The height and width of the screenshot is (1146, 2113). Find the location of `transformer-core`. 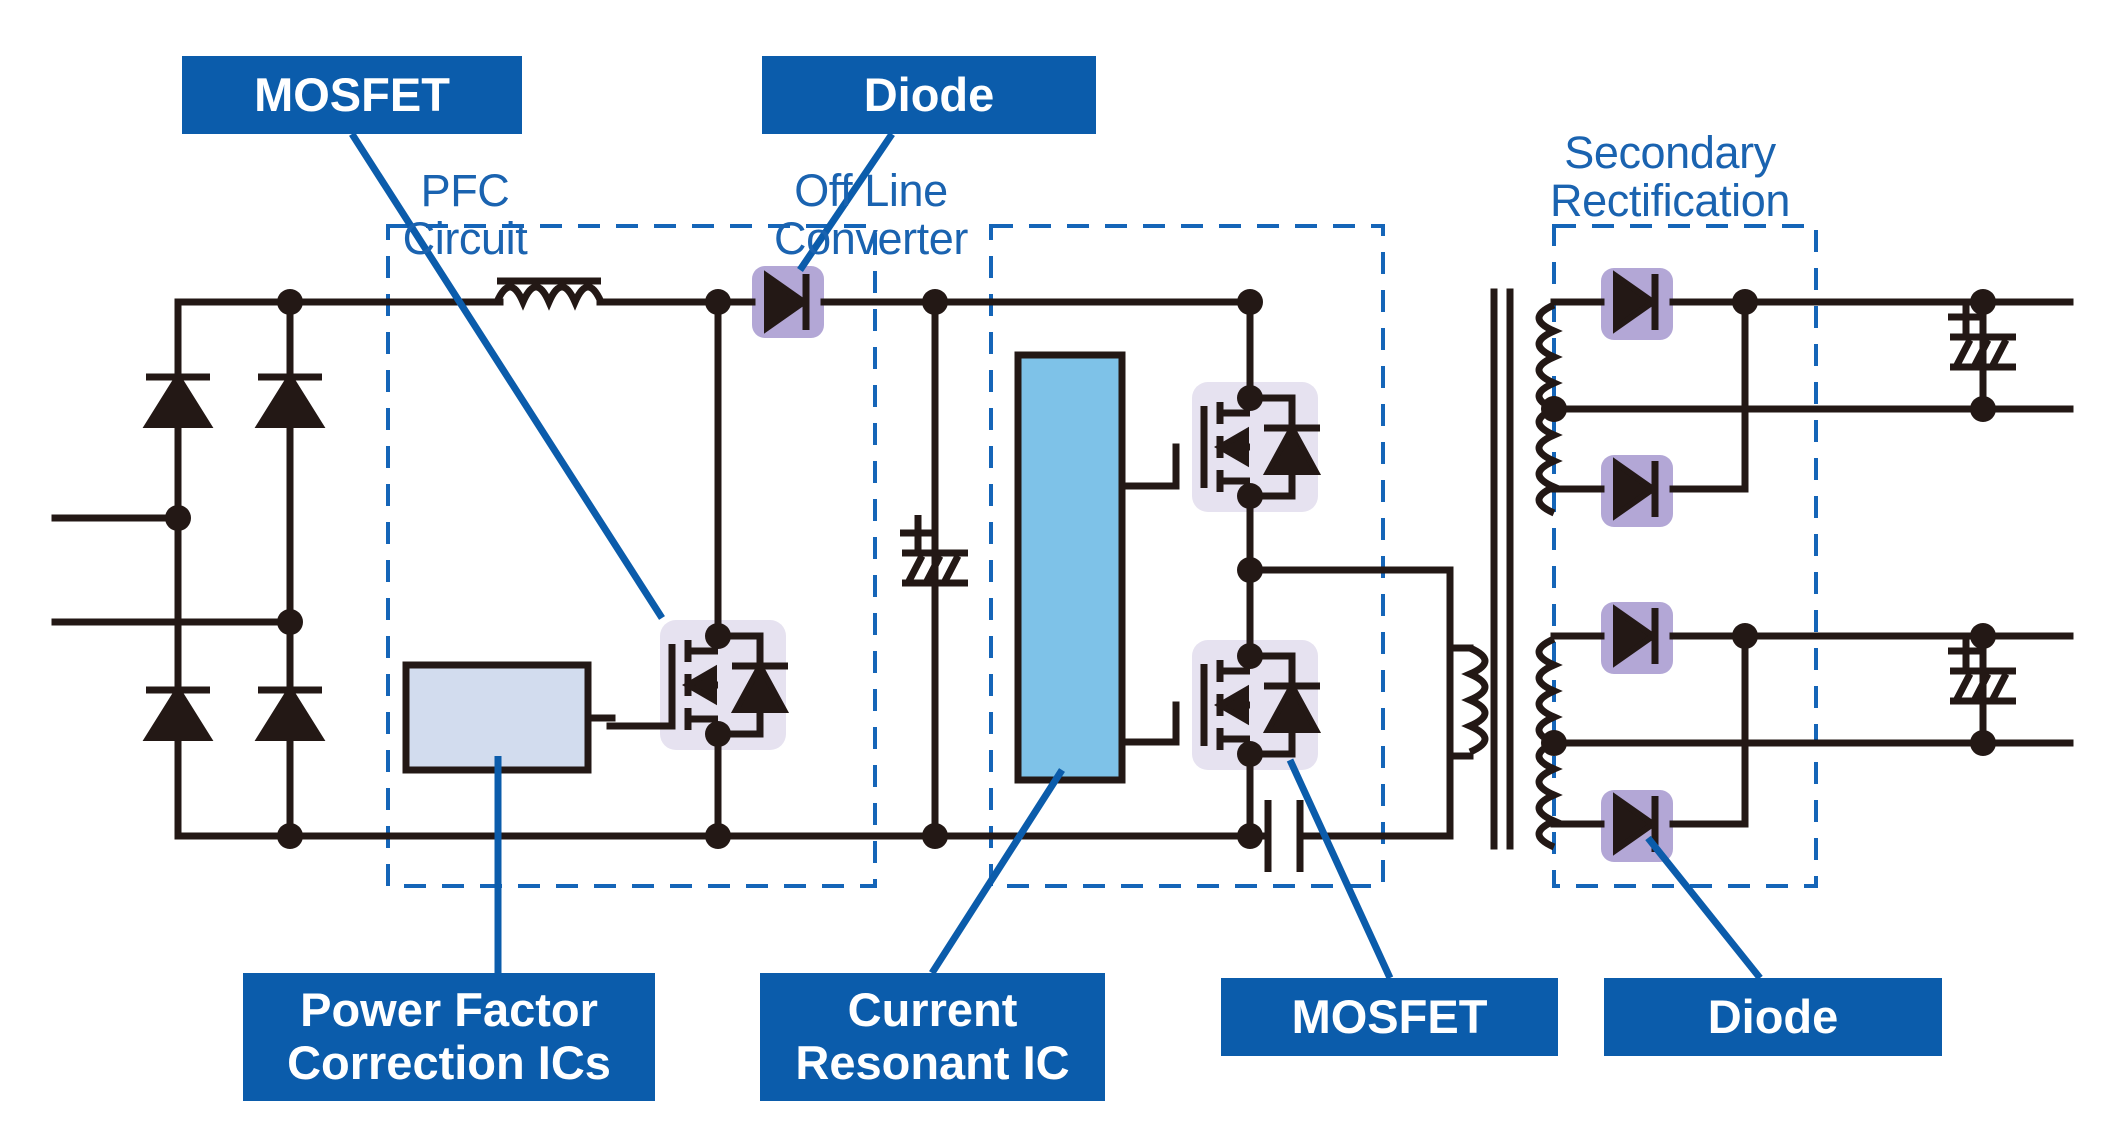

transformer-core is located at coordinates (1502, 569).